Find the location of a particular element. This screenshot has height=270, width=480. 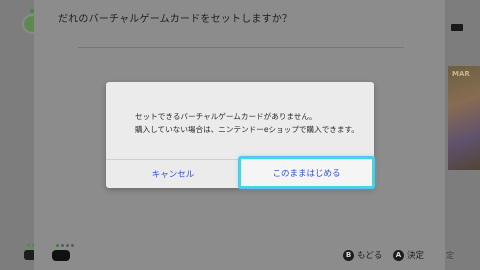

dialog-message-line: 購入していない場合は、ニンテンドーeショップで購入できます。 is located at coordinates (247, 129).